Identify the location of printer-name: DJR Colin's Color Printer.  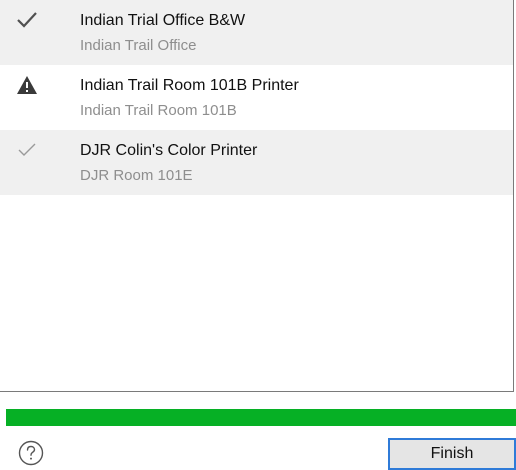
(169, 150).